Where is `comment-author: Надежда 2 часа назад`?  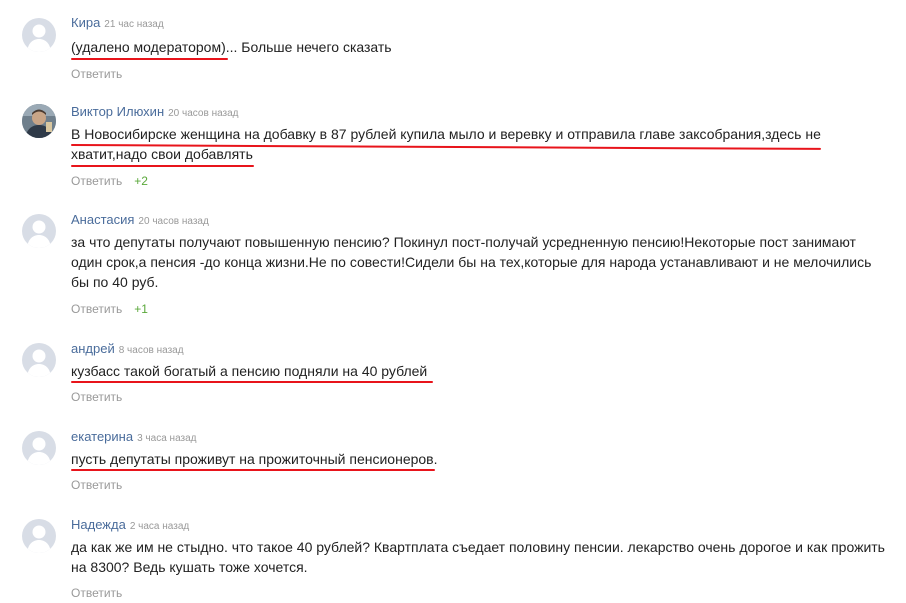
comment-author: Надежда 2 часа назад is located at coordinates (130, 524).